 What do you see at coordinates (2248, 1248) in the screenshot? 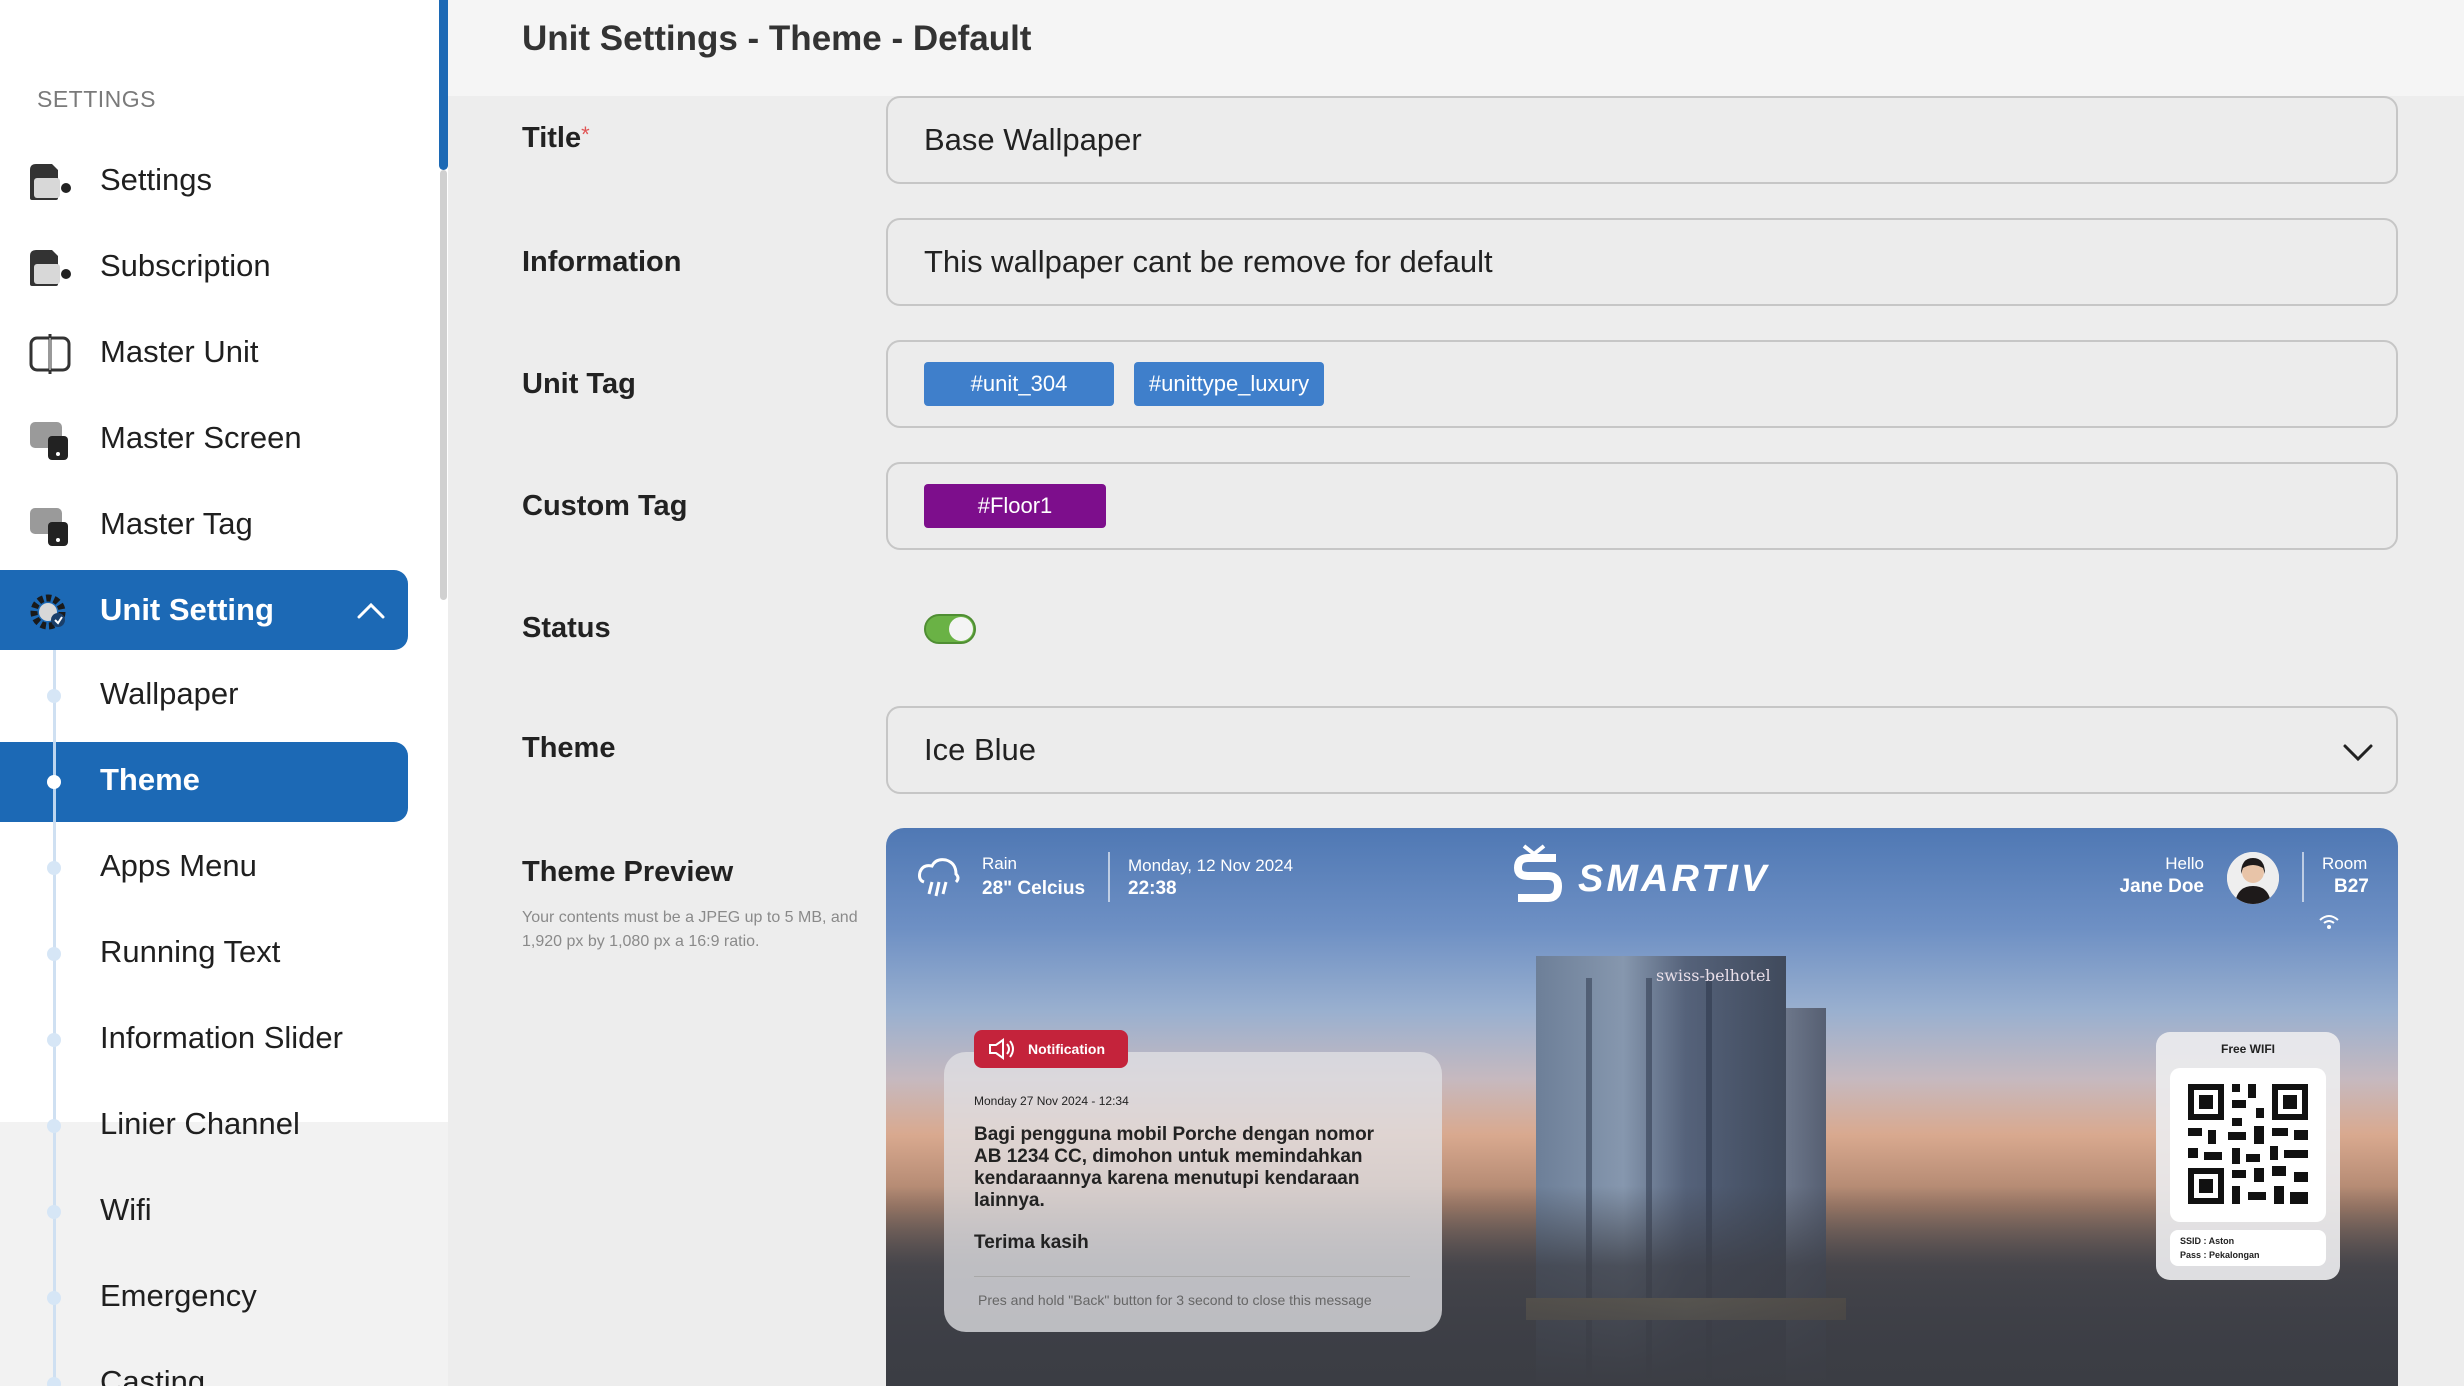
I see `wifi-credentials: SSID : Aston Pass : Pekalongan` at bounding box center [2248, 1248].